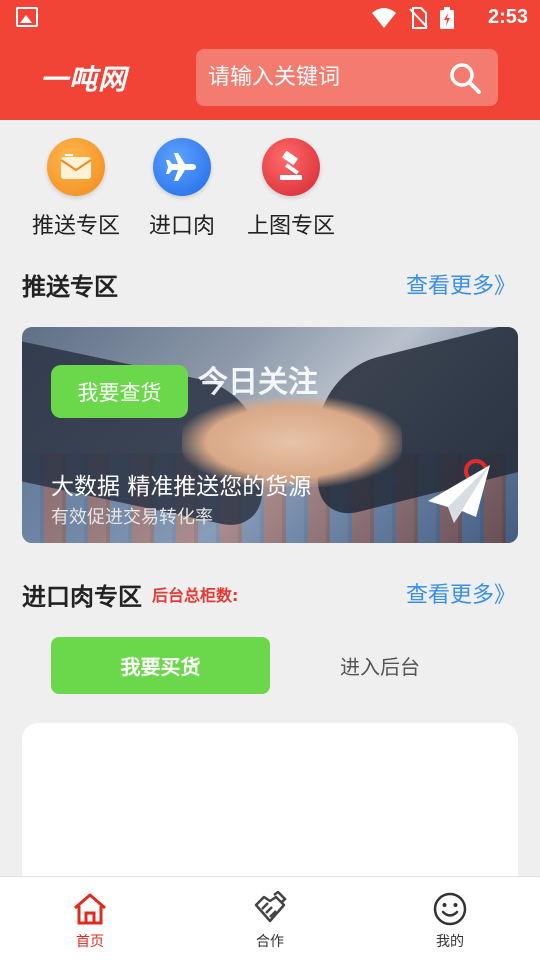 This screenshot has width=540, height=960. I want to click on search-icon, so click(465, 78).